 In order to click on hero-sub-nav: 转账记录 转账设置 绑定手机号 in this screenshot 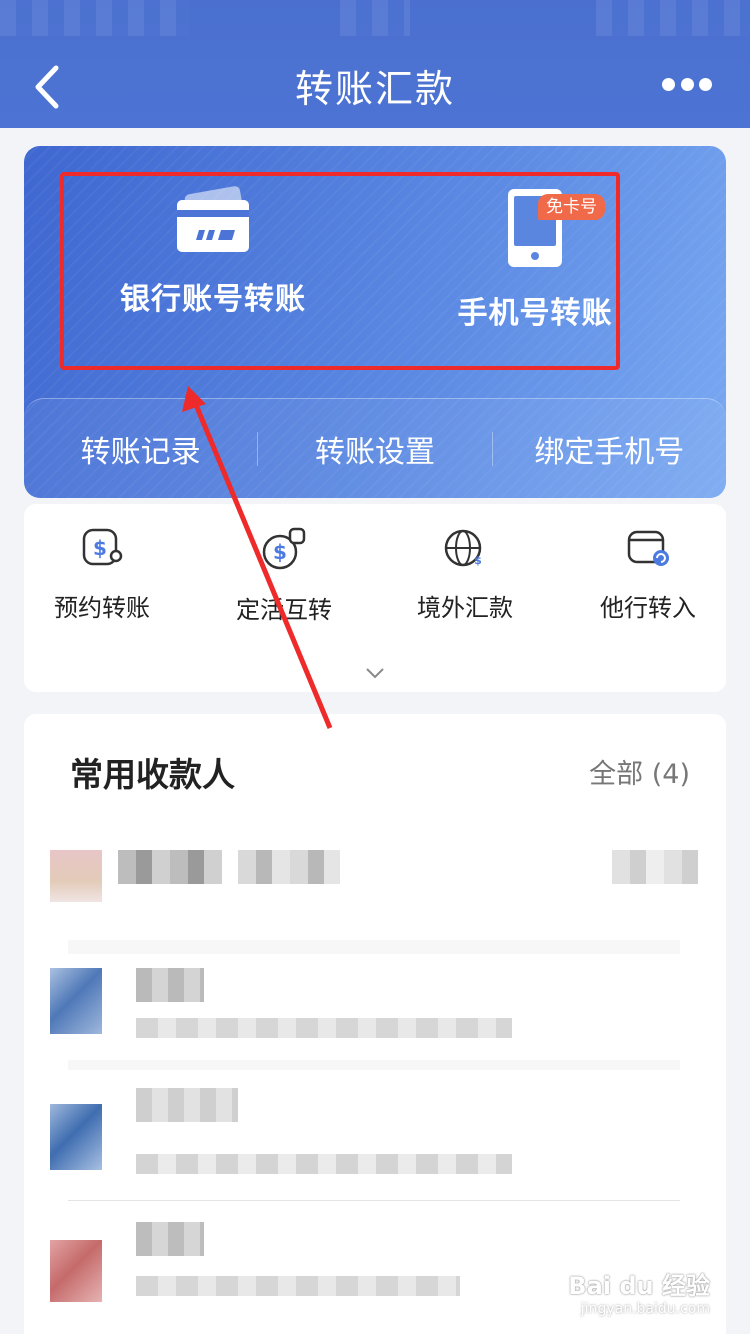, I will do `click(375, 448)`.